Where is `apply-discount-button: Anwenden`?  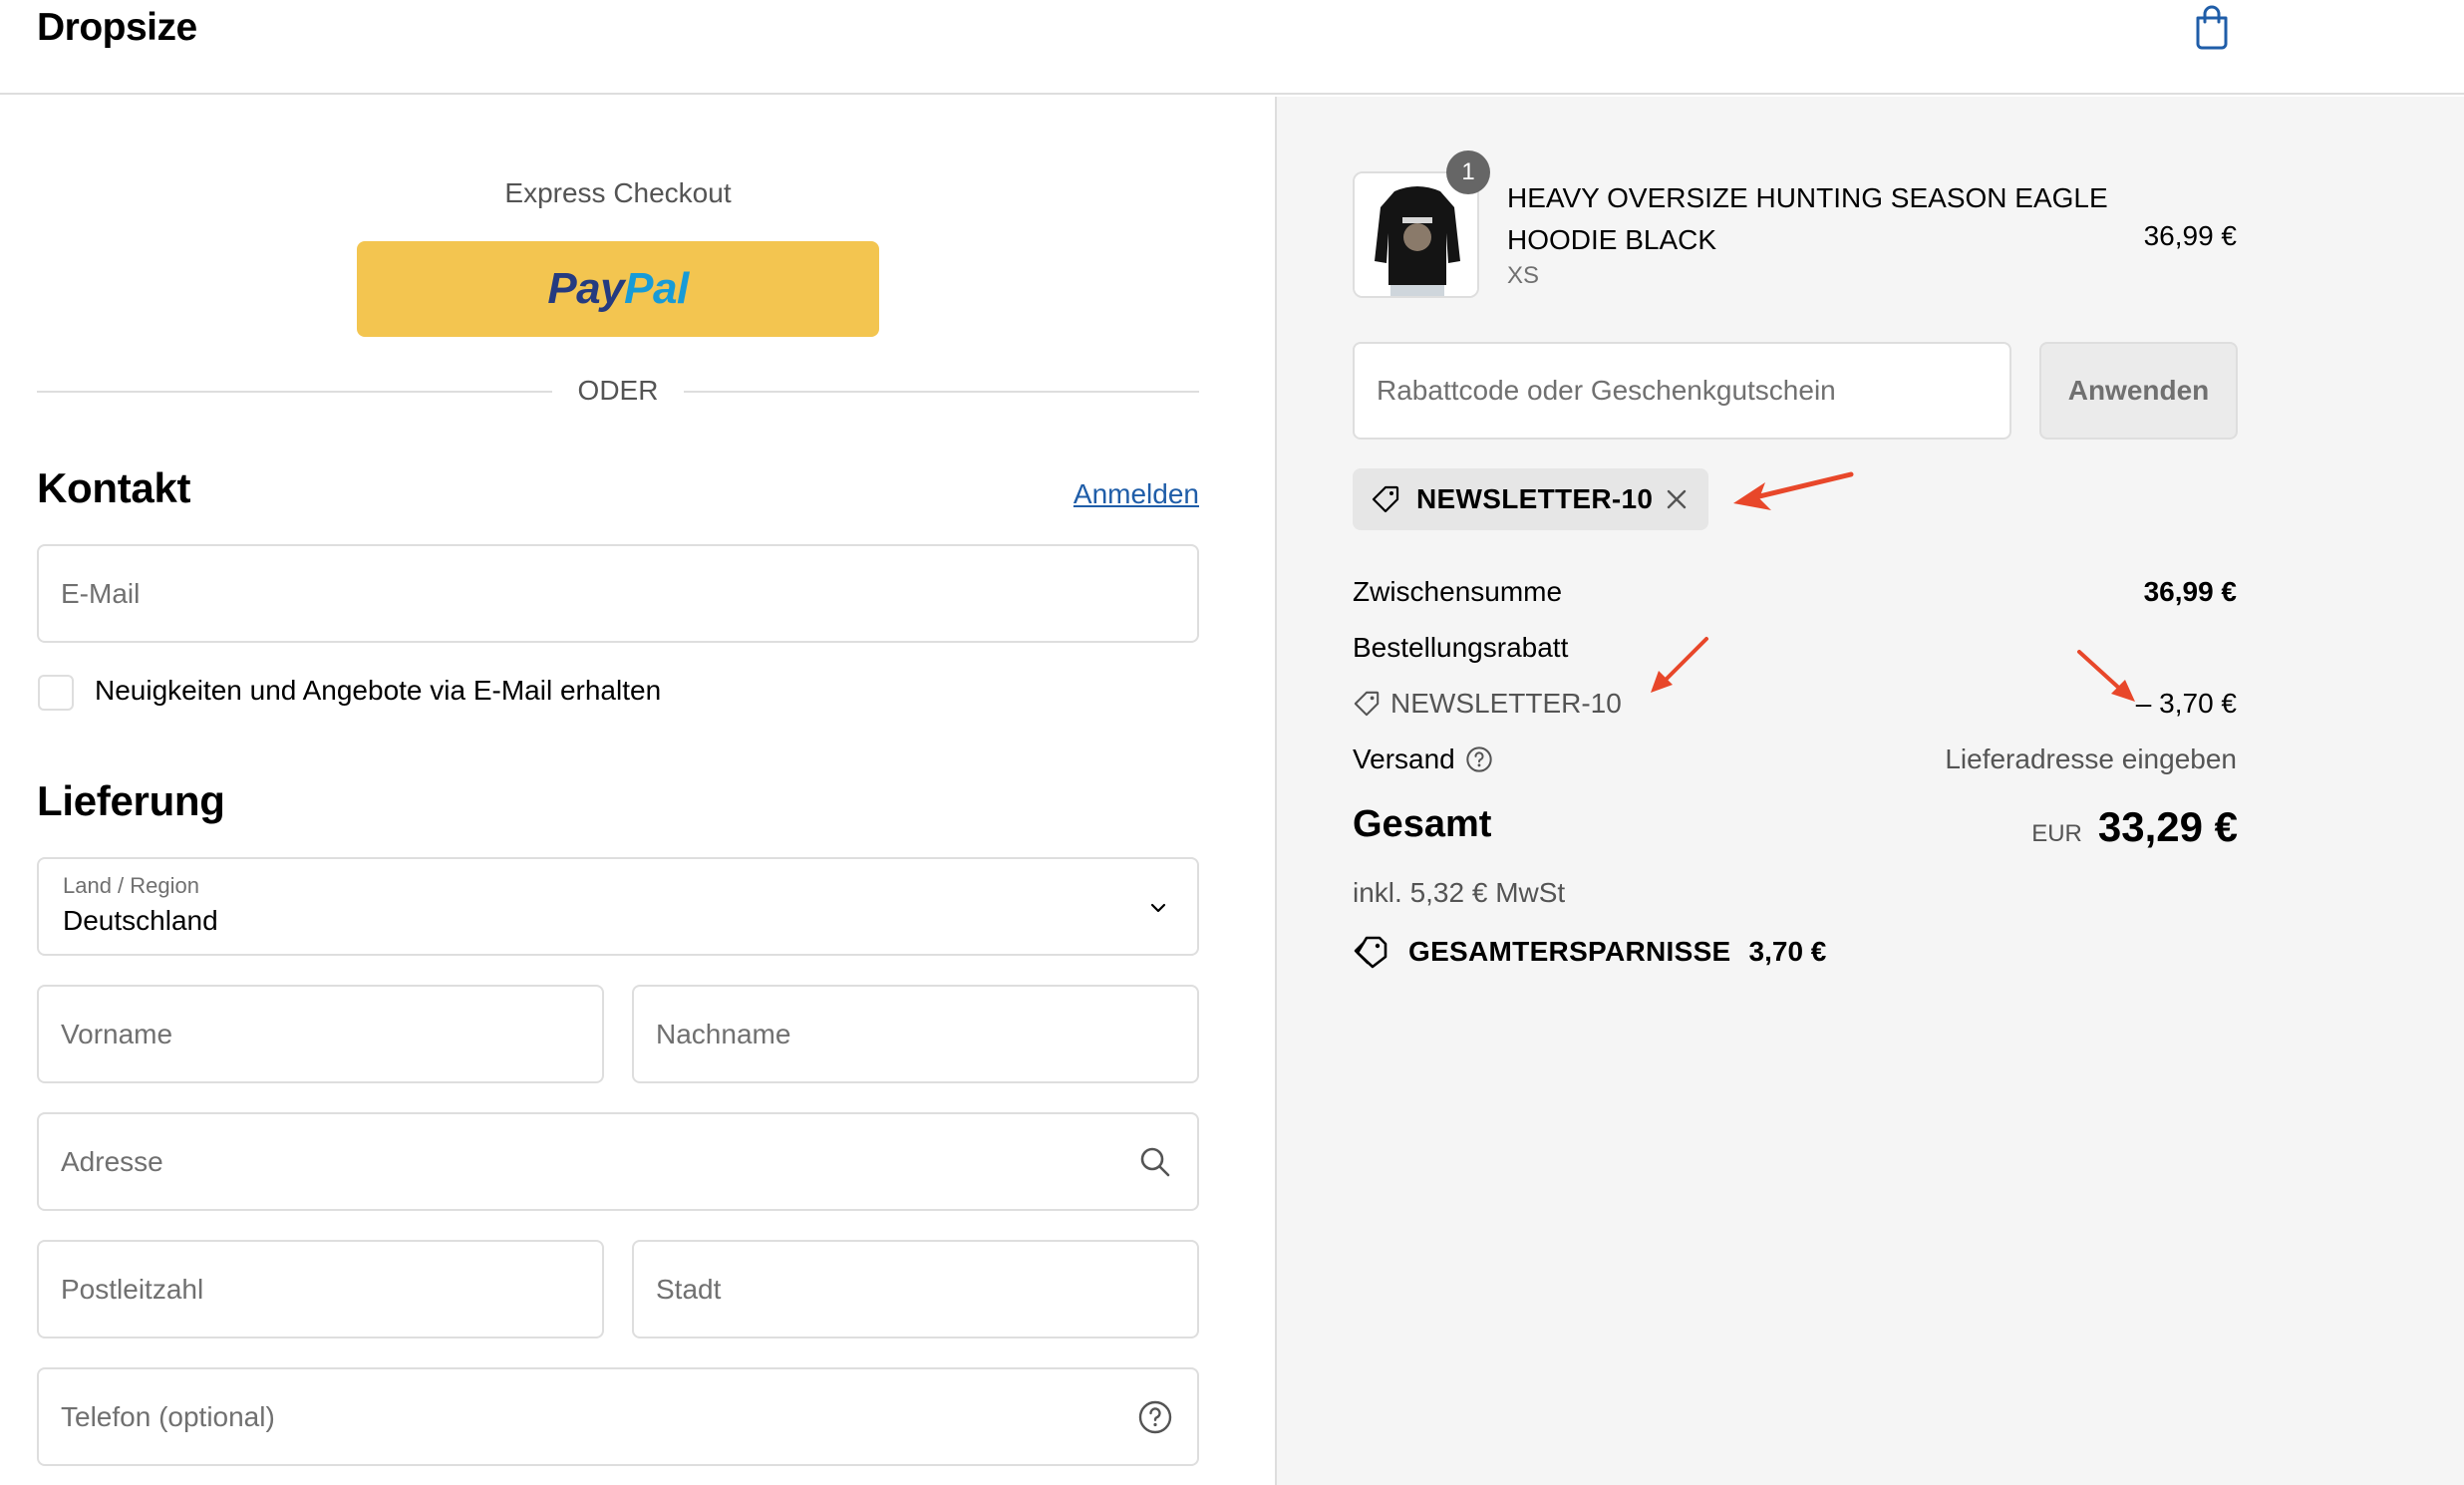
apply-discount-button: Anwenden is located at coordinates (2139, 391).